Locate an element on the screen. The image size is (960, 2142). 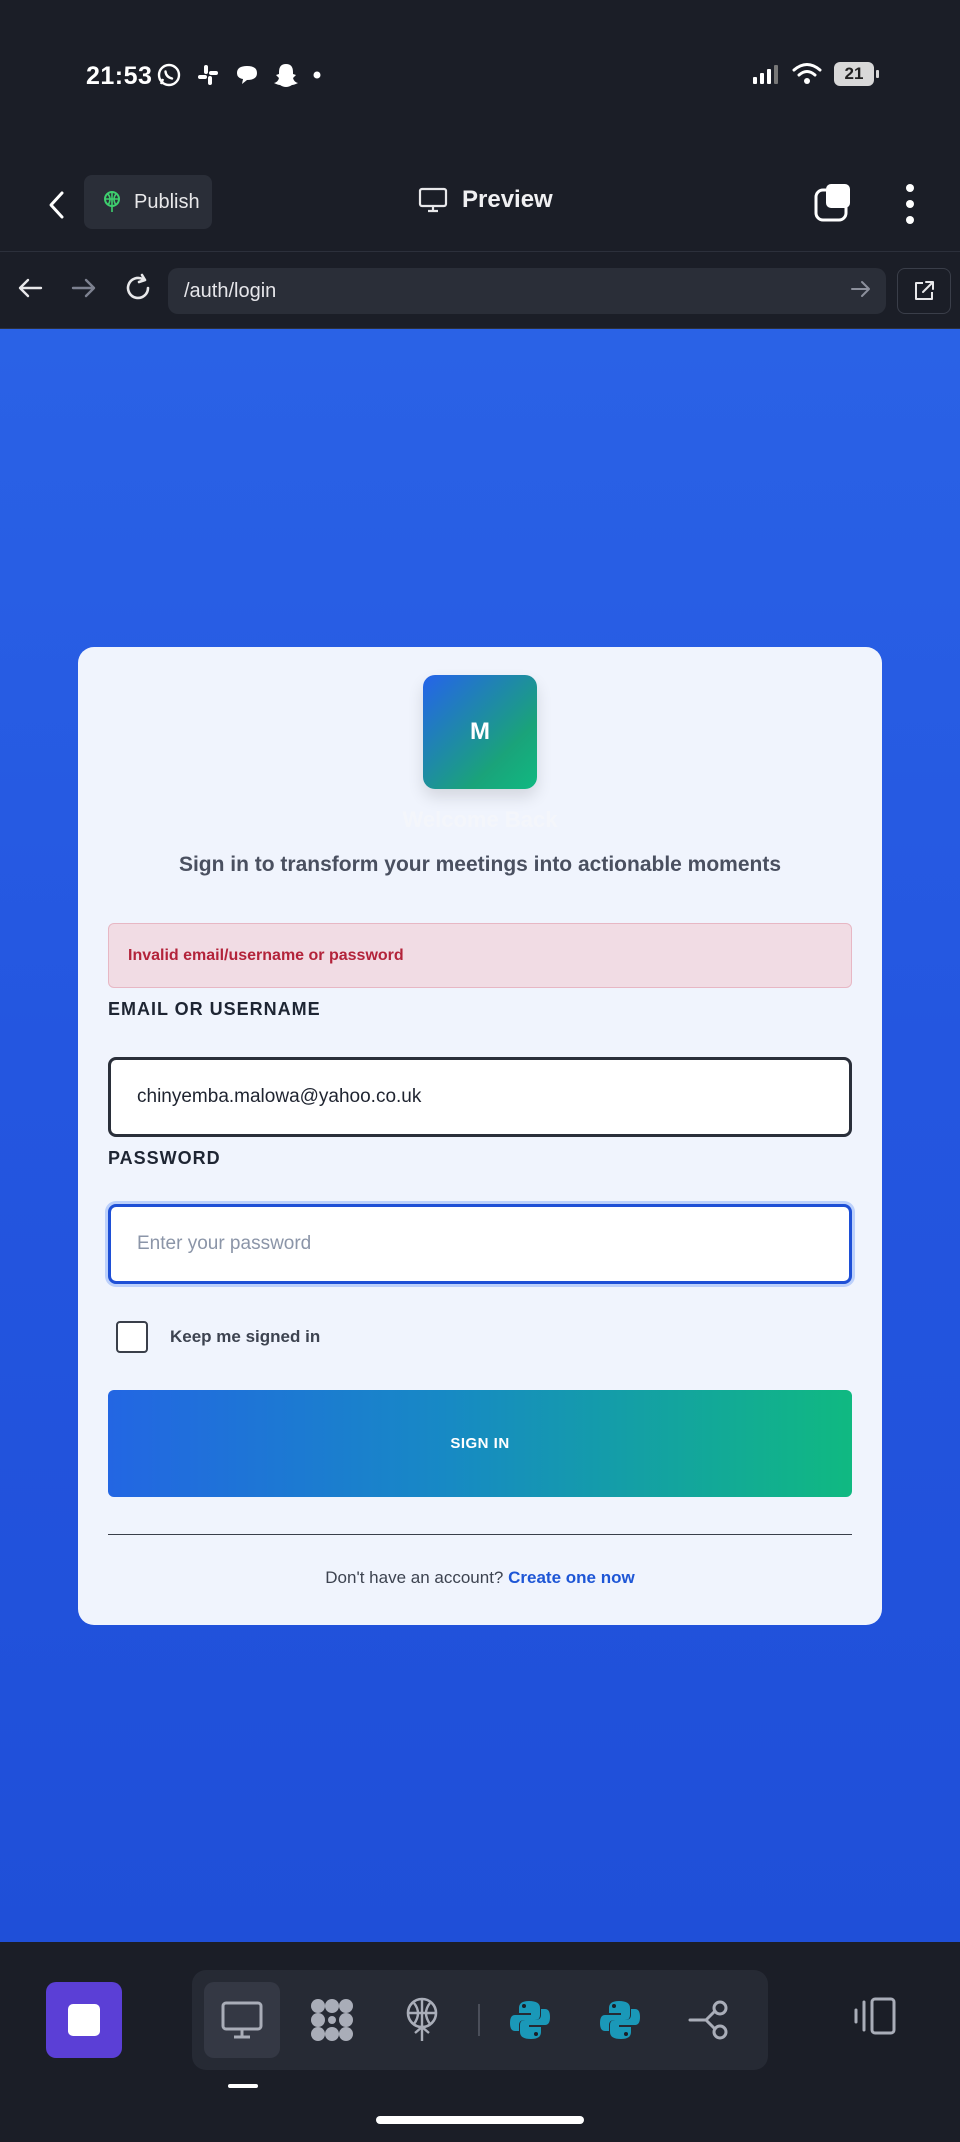
apps-tool-button is located at coordinates (332, 2020).